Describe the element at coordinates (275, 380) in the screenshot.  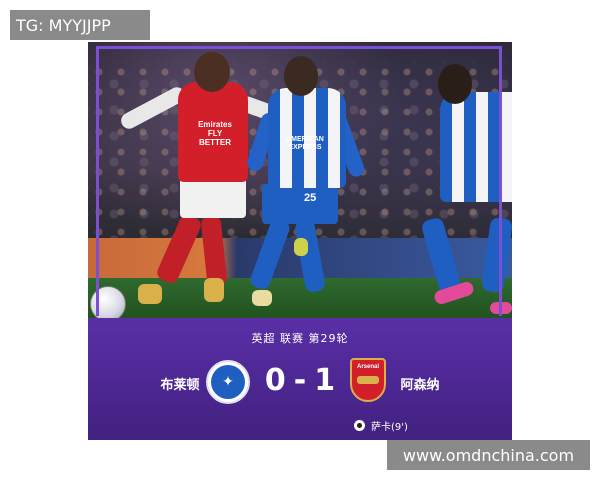
I see `home-score: 0` at that location.